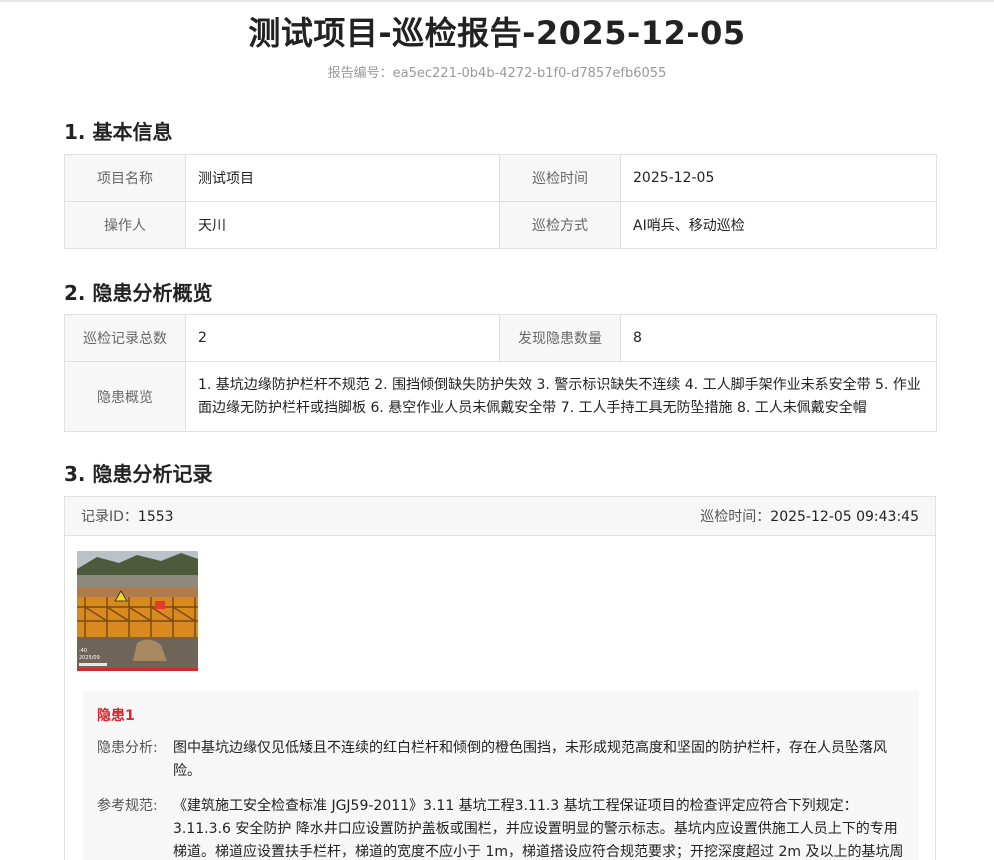  What do you see at coordinates (342, 178) in the screenshot?
I see `project-name-value: 测试项目` at bounding box center [342, 178].